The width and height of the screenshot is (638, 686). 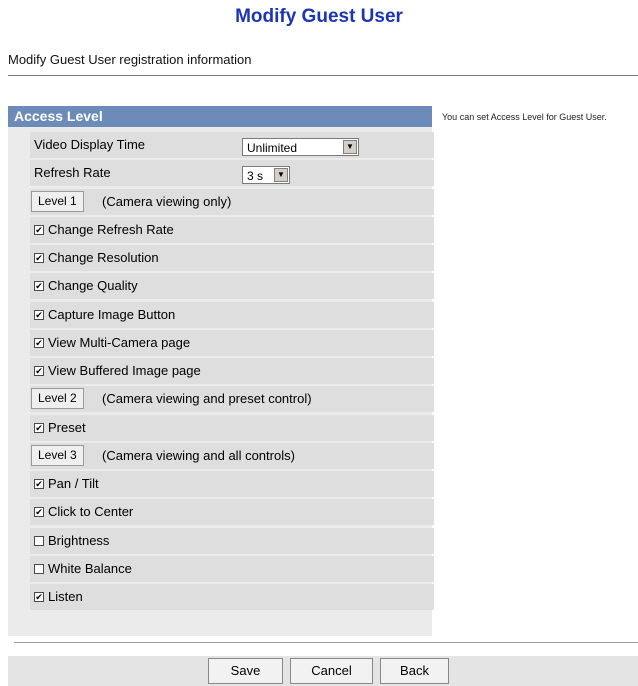 I want to click on cancel-button: Cancel, so click(x=331, y=671).